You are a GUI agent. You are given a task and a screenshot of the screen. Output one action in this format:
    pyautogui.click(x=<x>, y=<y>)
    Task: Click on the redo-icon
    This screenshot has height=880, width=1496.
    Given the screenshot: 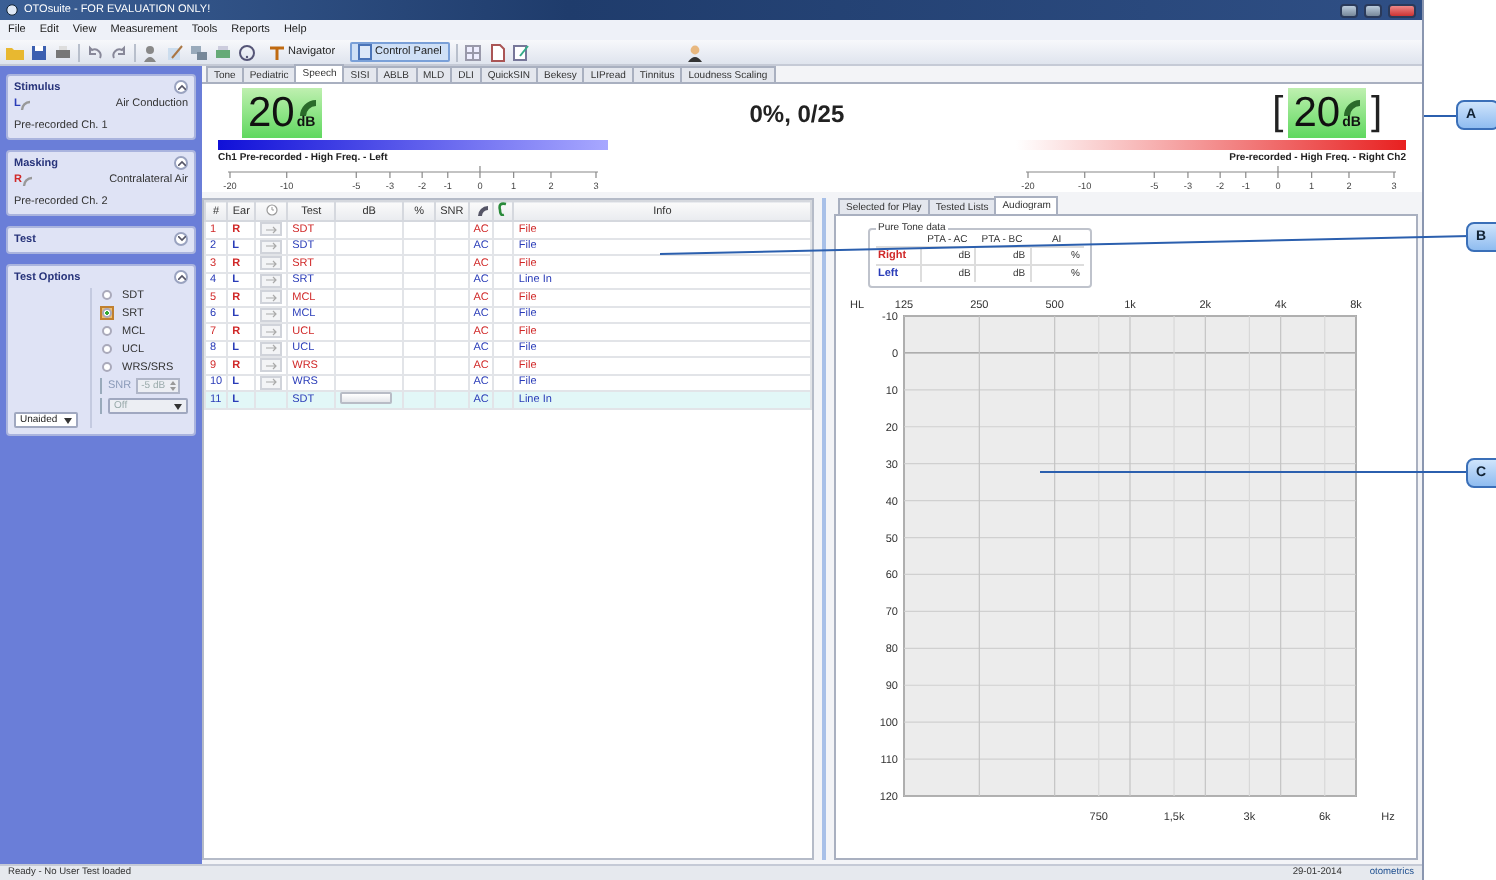 What is the action you would take?
    pyautogui.click(x=119, y=52)
    